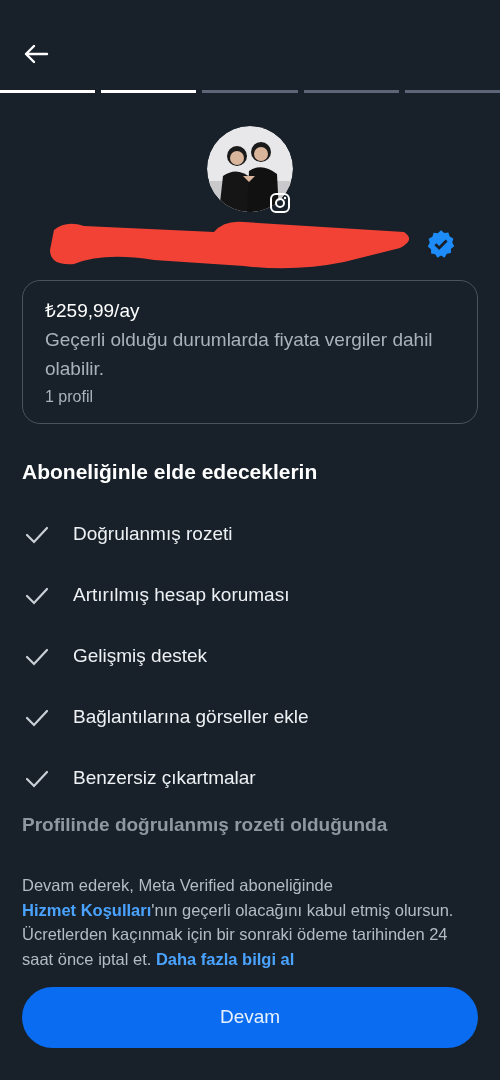 This screenshot has height=1080, width=500. What do you see at coordinates (93, 311) in the screenshot?
I see `plan-price: ₺259,99/ay` at bounding box center [93, 311].